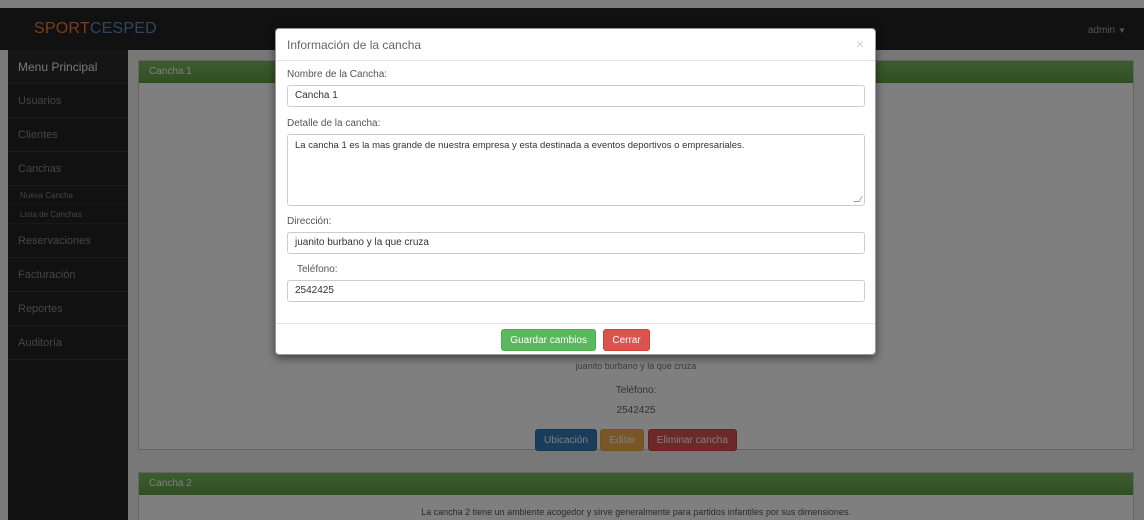 Image resolution: width=1144 pixels, height=520 pixels. What do you see at coordinates (576, 291) in the screenshot?
I see `phone-field: 2542425` at bounding box center [576, 291].